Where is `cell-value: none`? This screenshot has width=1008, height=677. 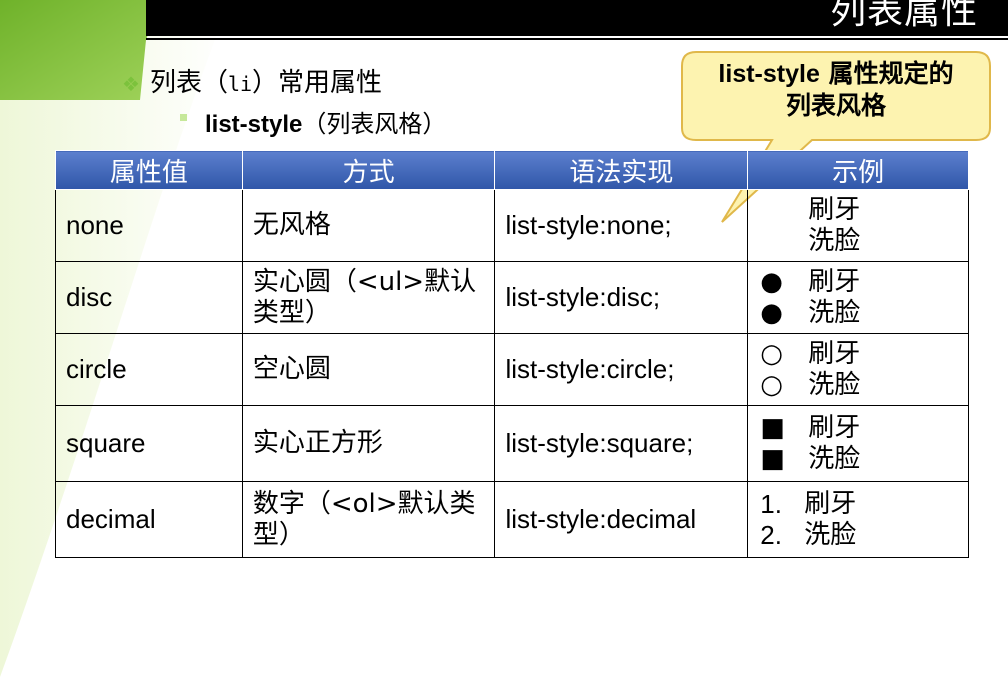
cell-value: none is located at coordinates (149, 225).